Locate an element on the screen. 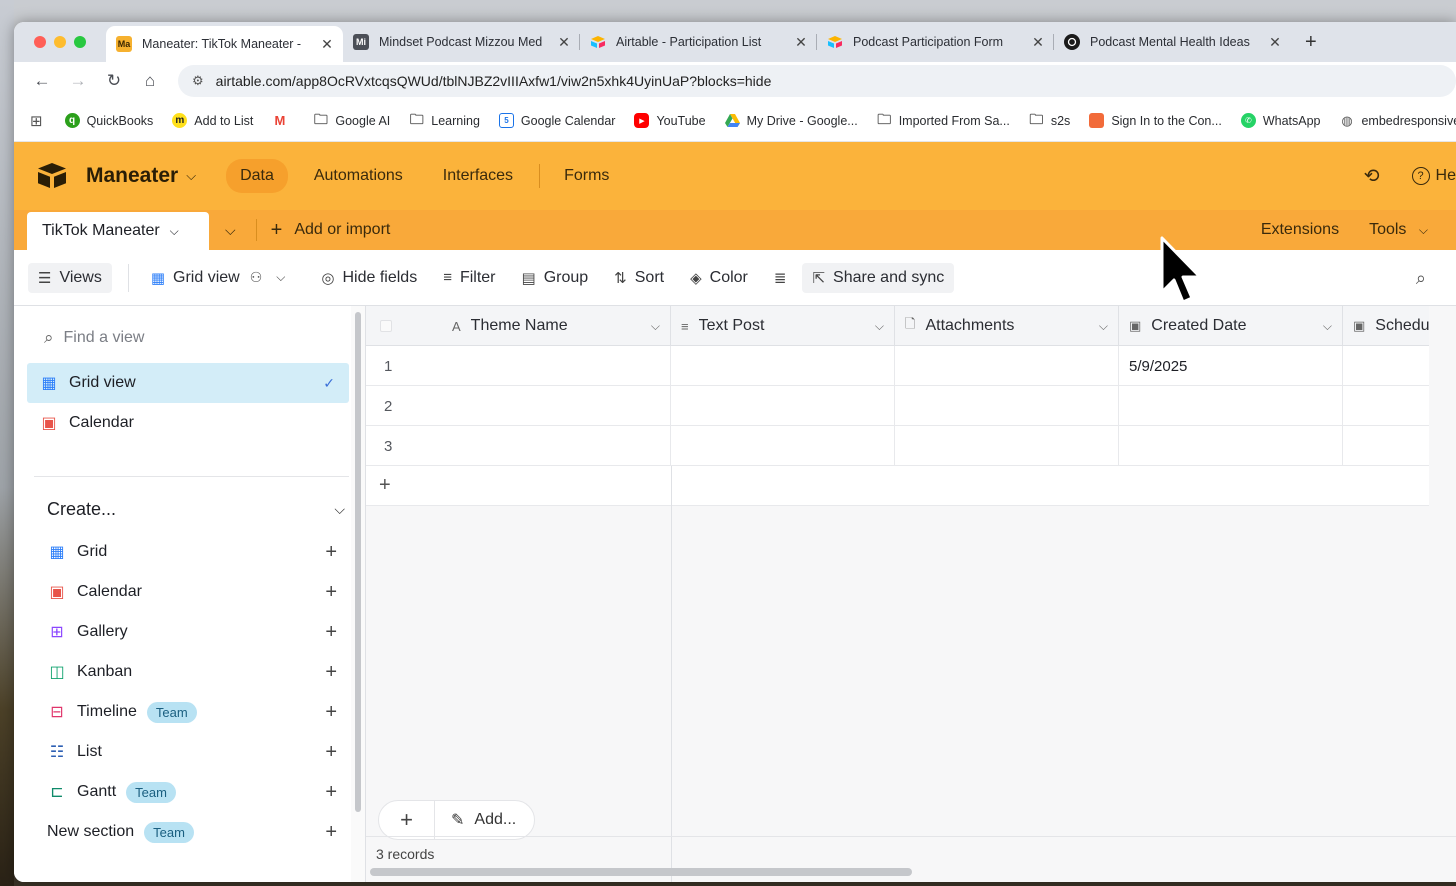 The width and height of the screenshot is (1456, 886). column-header-schedule: Schedu is located at coordinates (1402, 326).